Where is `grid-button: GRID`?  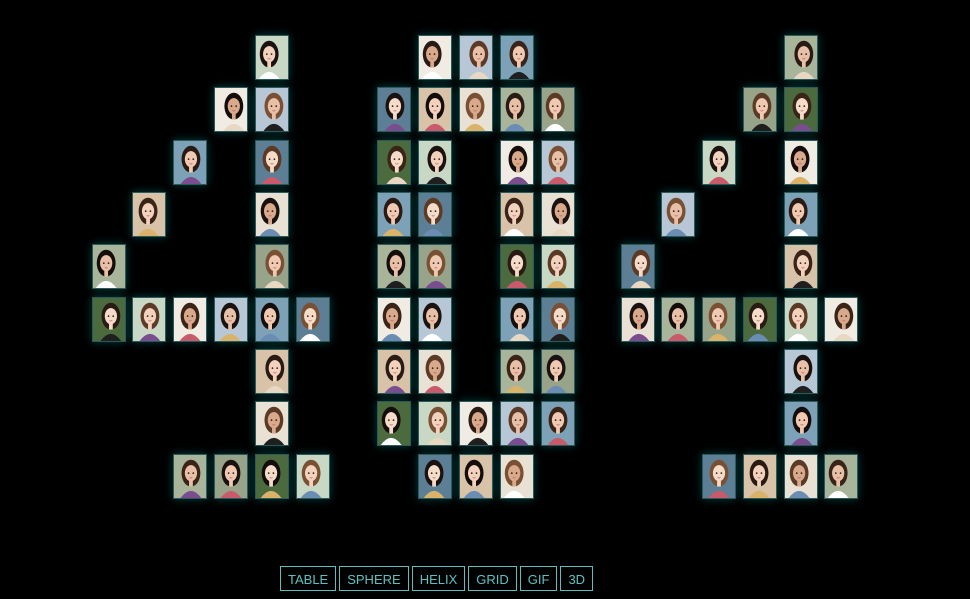
grid-button: GRID is located at coordinates (492, 578).